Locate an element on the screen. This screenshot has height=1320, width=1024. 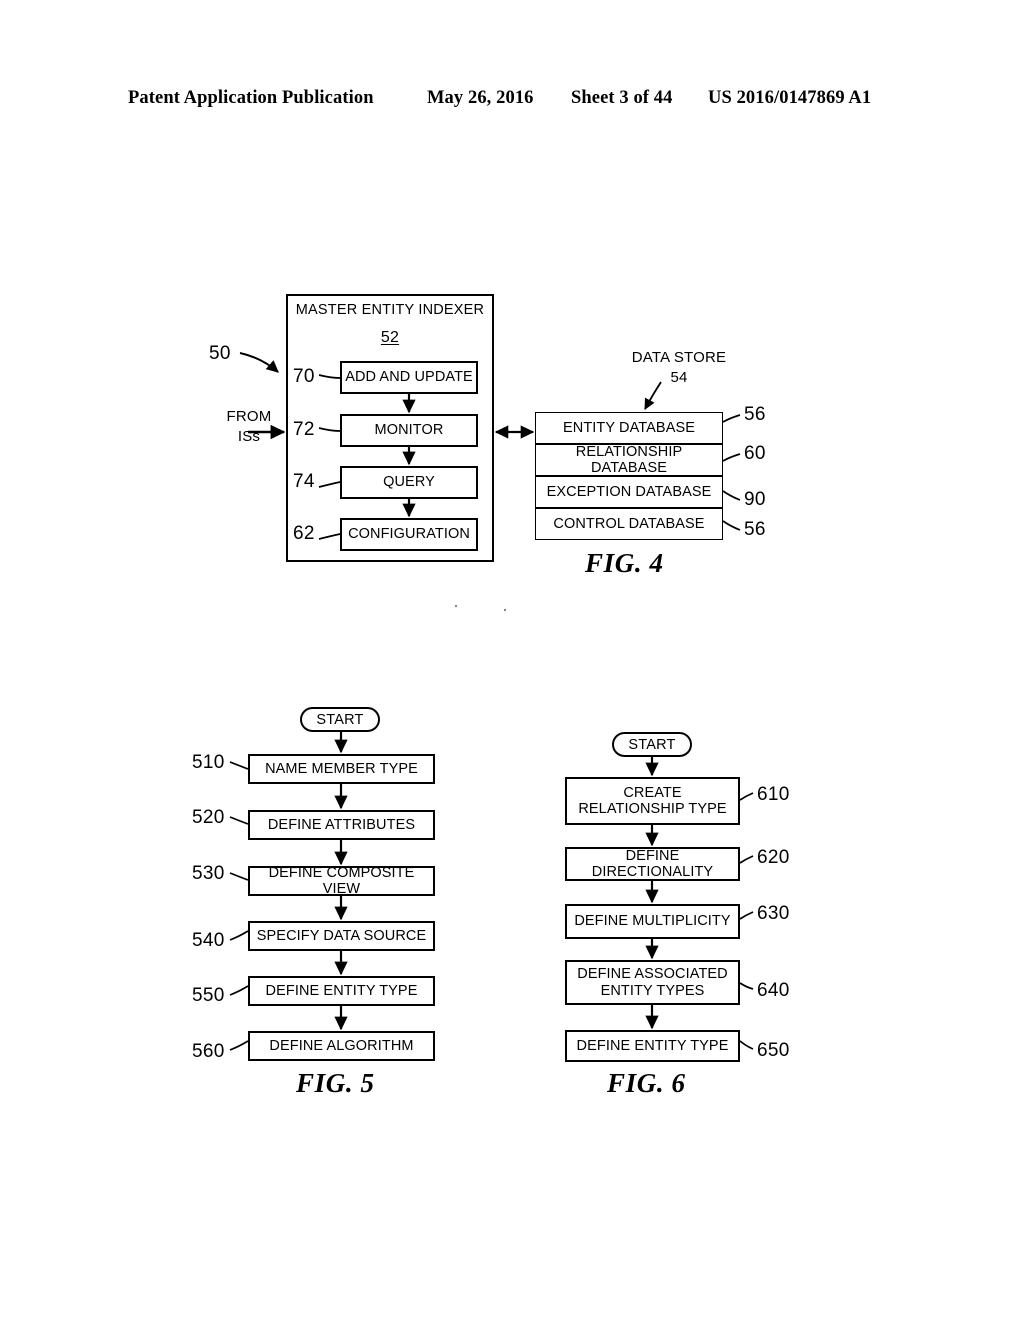
fig4-leader-56-entity is located at coordinates (731, 418).